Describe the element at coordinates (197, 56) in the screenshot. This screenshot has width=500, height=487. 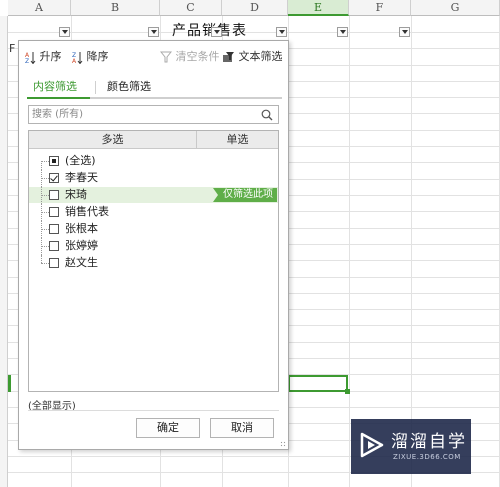
I see `clear-filter-label: 清空条件` at that location.